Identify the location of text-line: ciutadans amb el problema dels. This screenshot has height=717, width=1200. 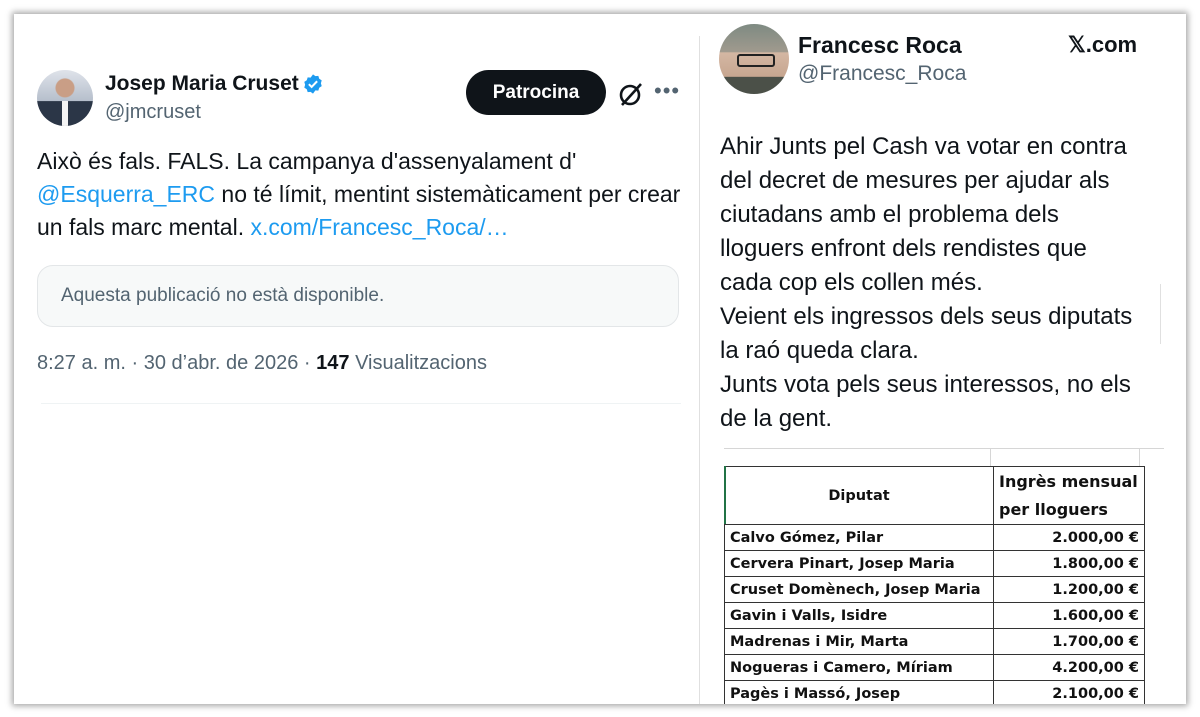
(889, 214).